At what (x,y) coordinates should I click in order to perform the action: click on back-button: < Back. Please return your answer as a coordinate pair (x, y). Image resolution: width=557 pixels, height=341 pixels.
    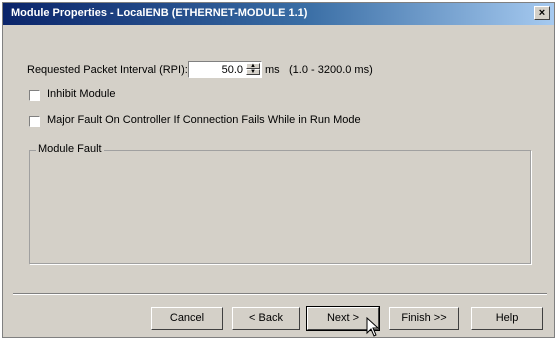
    Looking at the image, I should click on (266, 318).